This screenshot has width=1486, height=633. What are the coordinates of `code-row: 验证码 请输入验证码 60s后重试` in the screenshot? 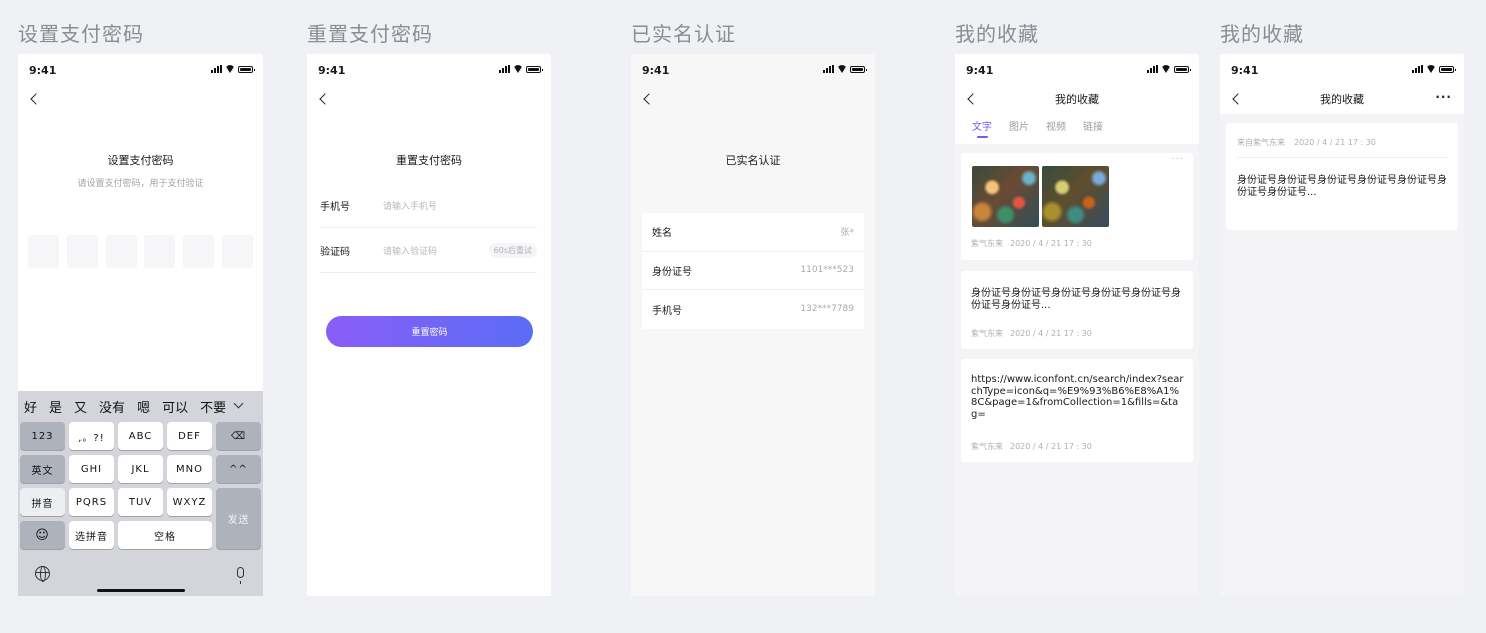 It's located at (428, 251).